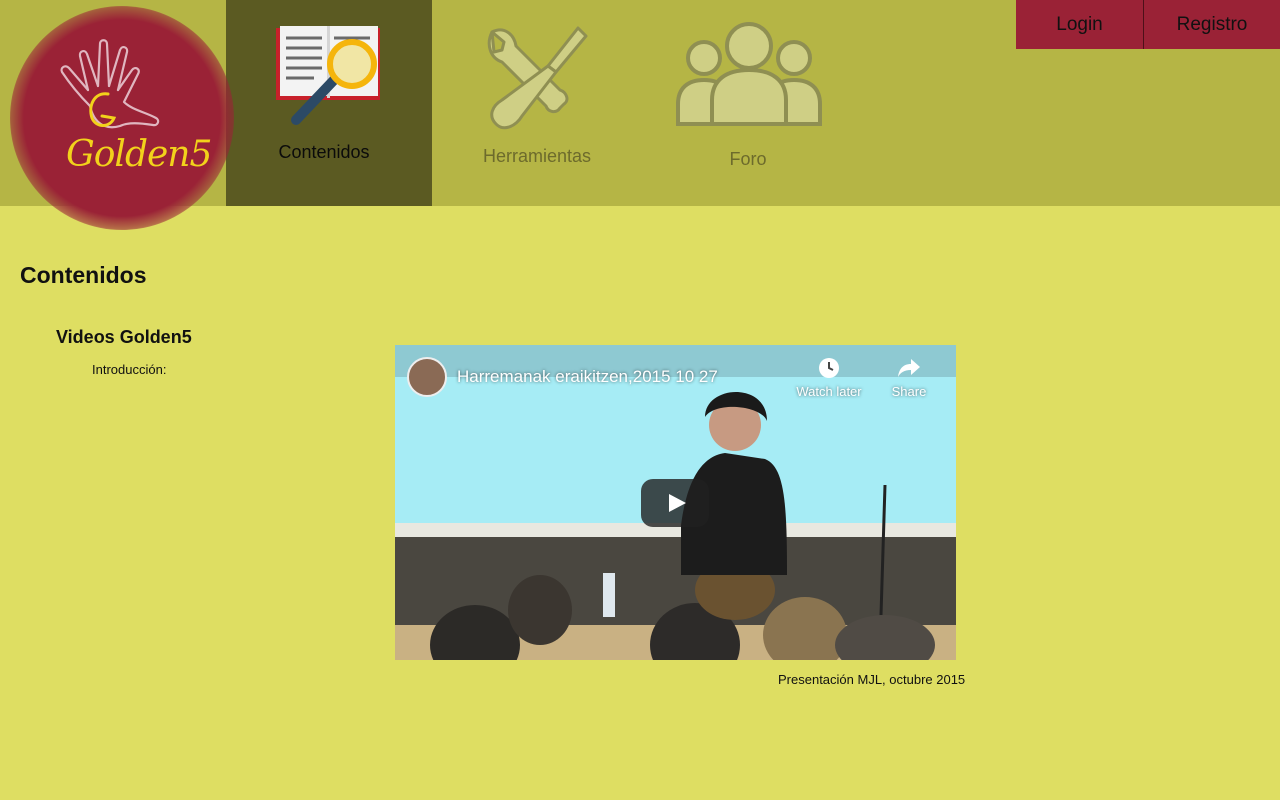 The image size is (1280, 800). I want to click on hand-print-icon, so click(110, 84).